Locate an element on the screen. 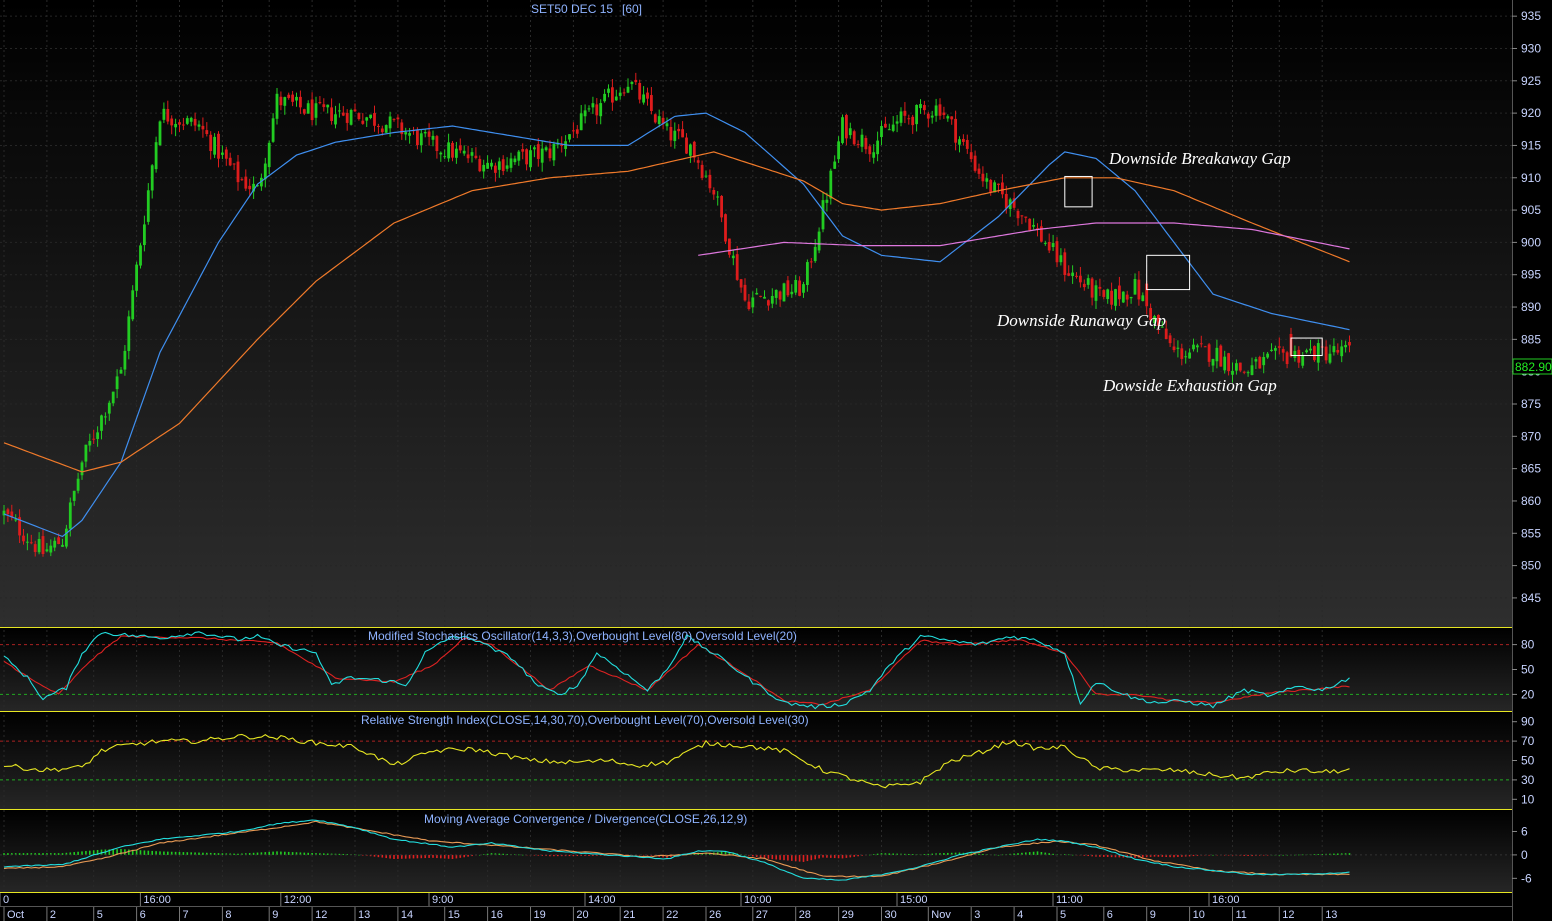 This screenshot has width=1552, height=921. day-tick-label: 2 is located at coordinates (53, 915).